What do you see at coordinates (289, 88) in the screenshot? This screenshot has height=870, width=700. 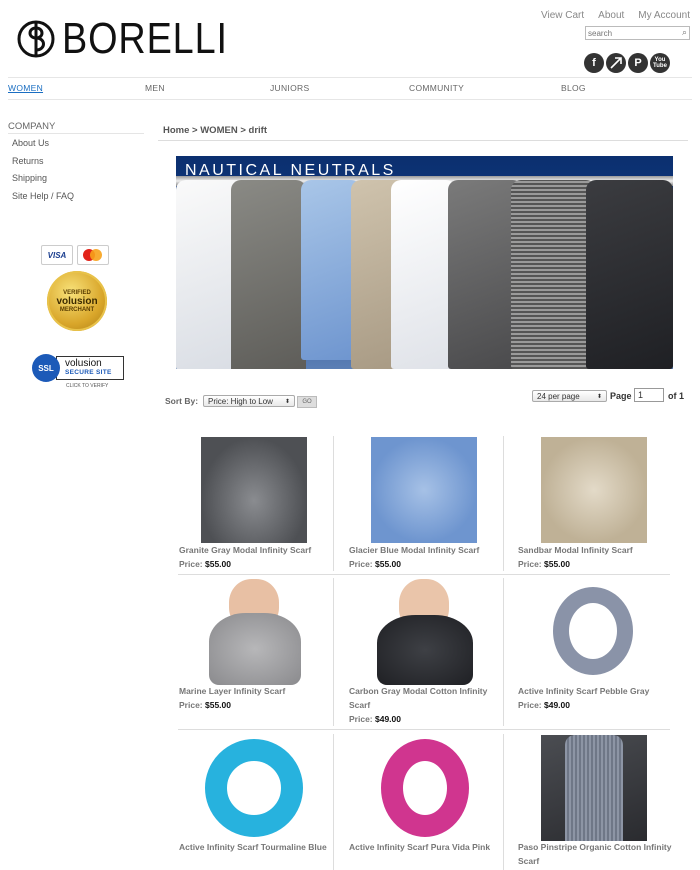 I see `nav-juniors: JUNIORS` at bounding box center [289, 88].